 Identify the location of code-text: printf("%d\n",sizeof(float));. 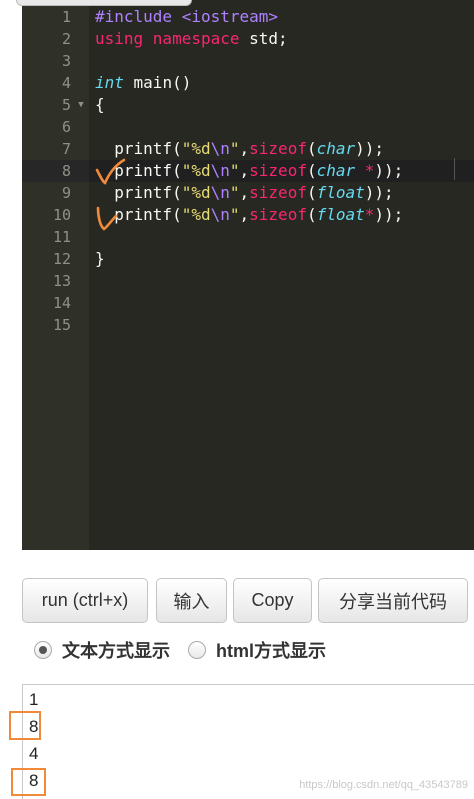
(244, 193).